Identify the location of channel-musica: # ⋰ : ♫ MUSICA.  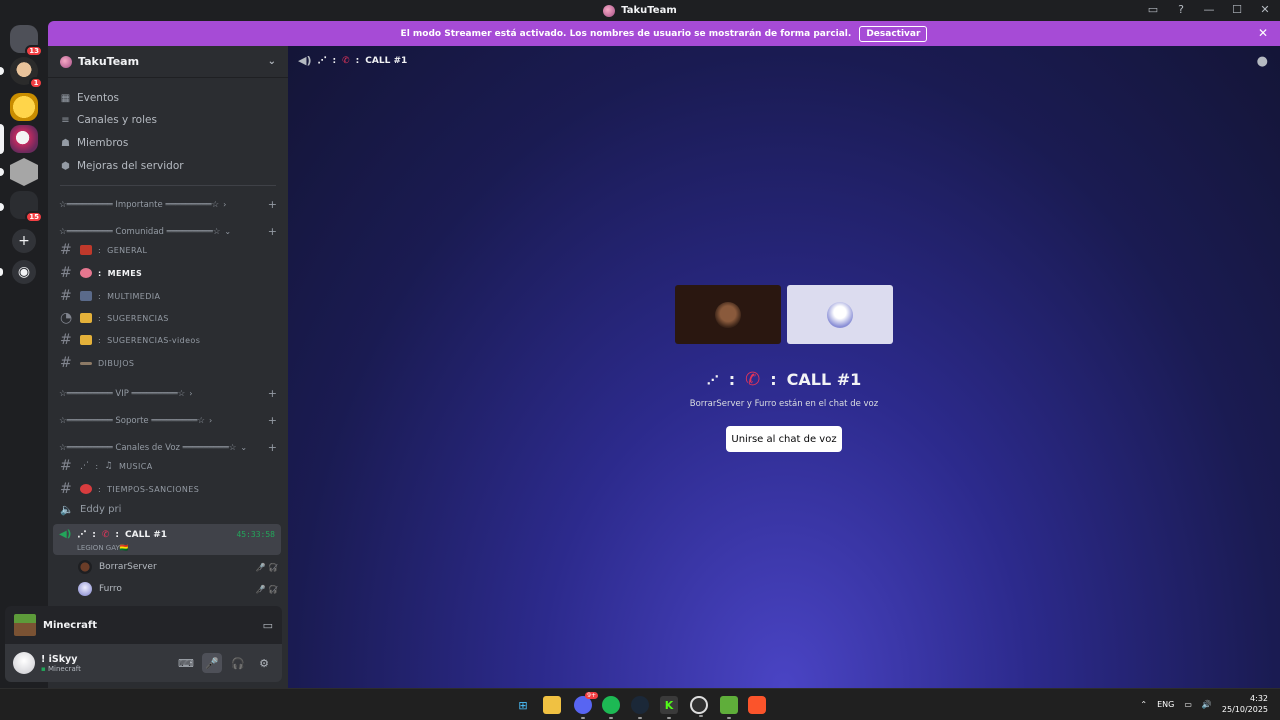
(168, 466).